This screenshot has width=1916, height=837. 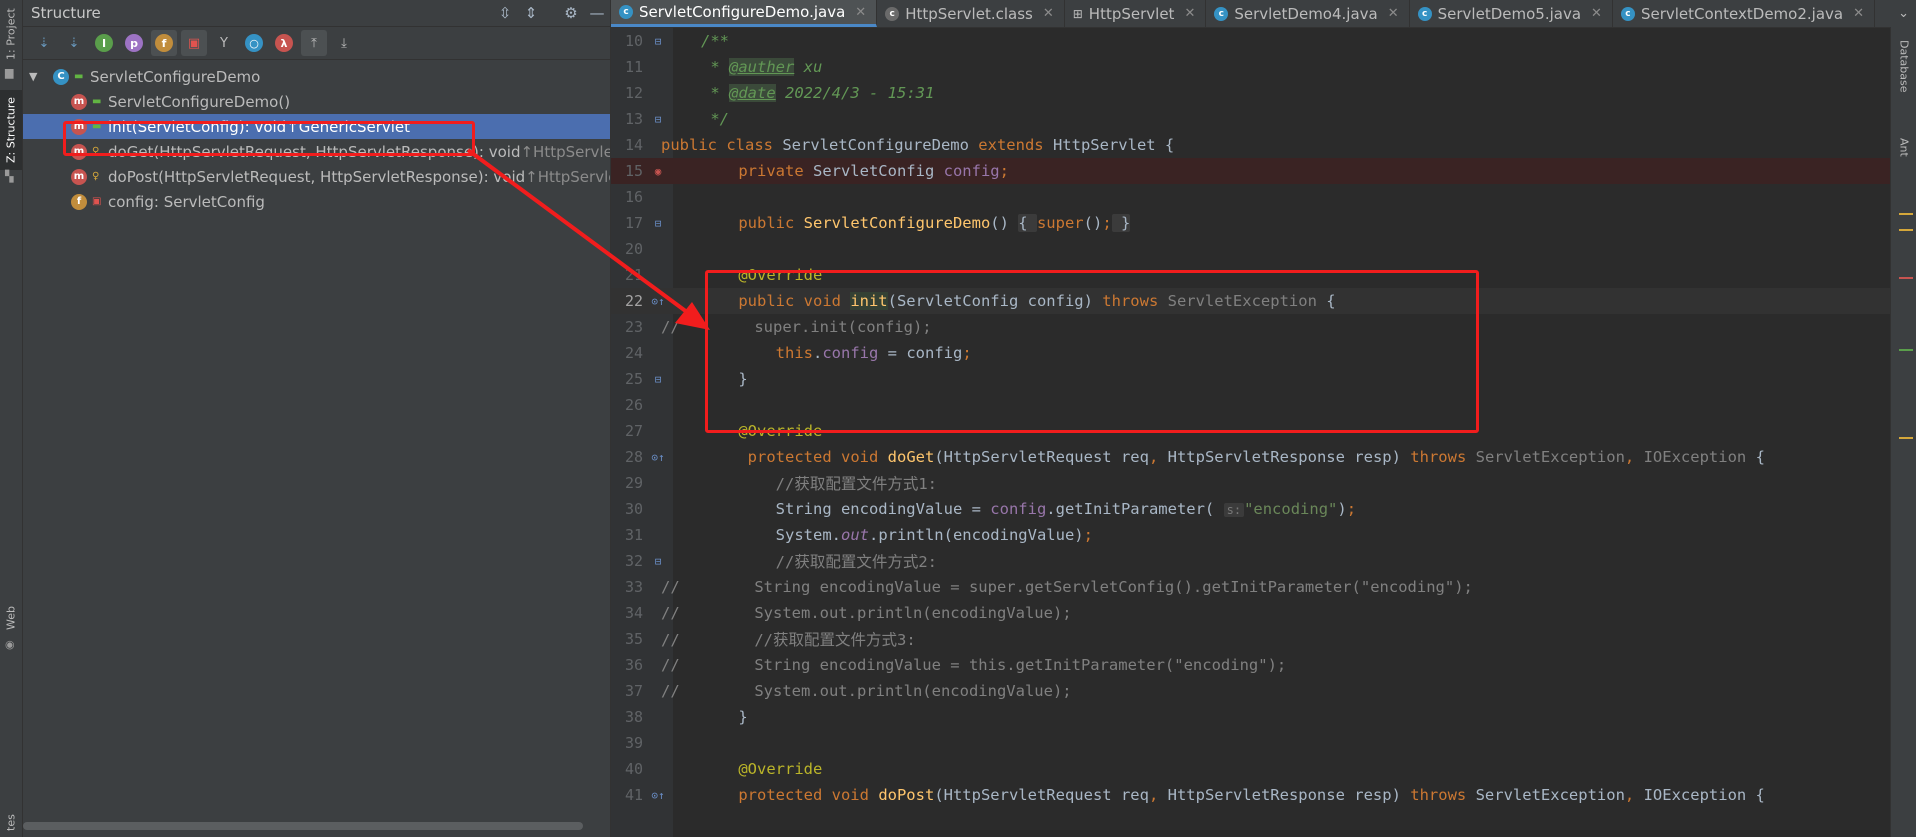 I want to click on method-icon: m, so click(x=79, y=126).